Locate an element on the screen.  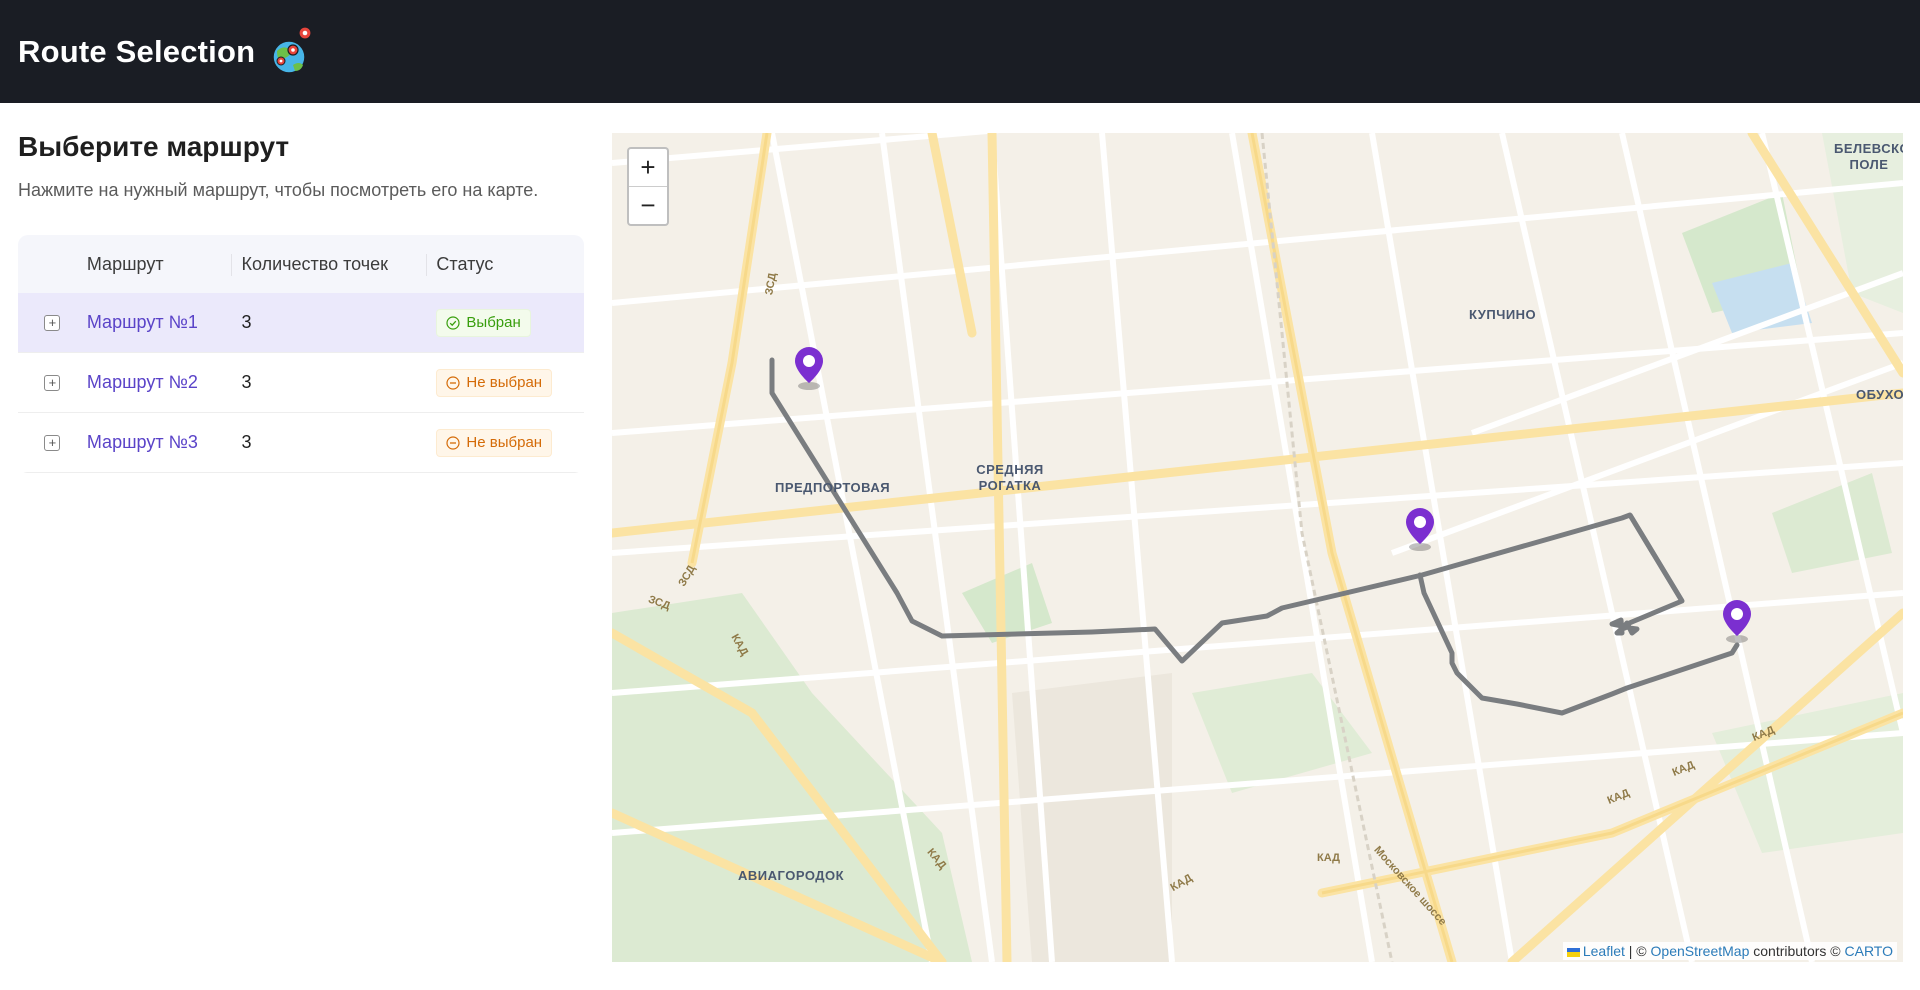
ukraine-flag-icon is located at coordinates (1573, 952).